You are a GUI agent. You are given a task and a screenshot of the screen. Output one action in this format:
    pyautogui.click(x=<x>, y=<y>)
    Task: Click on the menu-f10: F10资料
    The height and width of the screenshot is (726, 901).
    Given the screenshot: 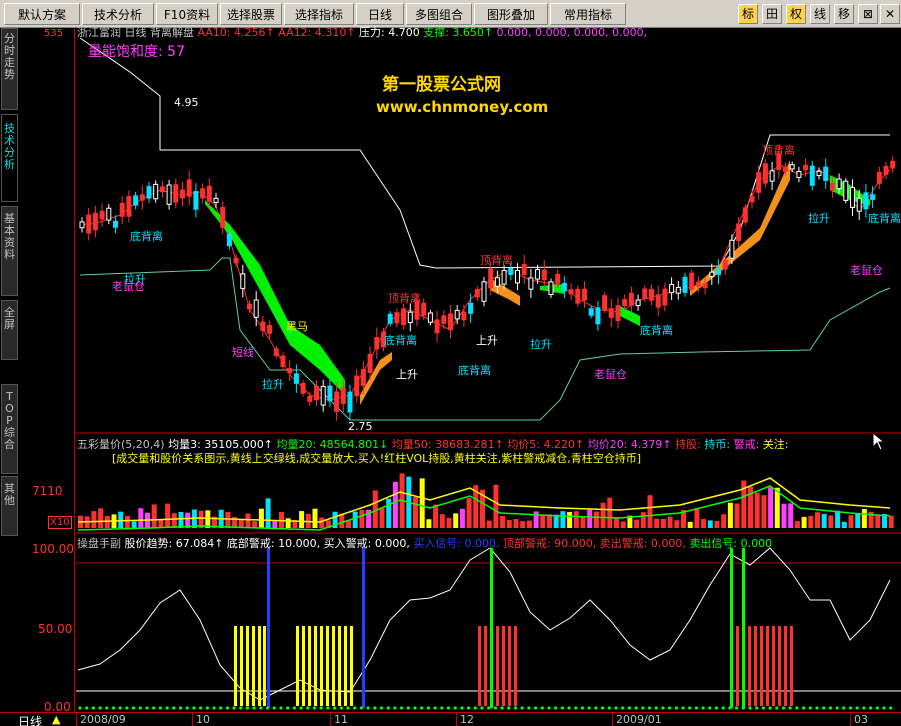 What is the action you would take?
    pyautogui.click(x=187, y=14)
    